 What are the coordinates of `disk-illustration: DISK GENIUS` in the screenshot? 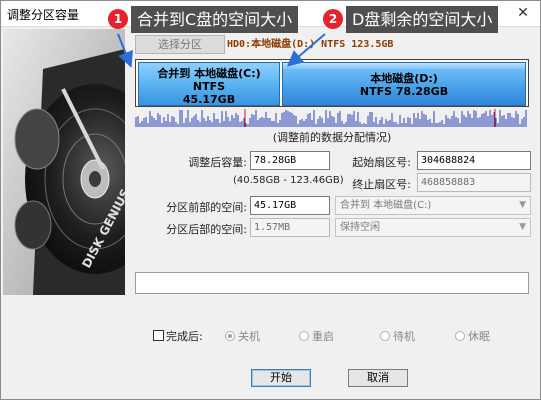 It's located at (64, 162).